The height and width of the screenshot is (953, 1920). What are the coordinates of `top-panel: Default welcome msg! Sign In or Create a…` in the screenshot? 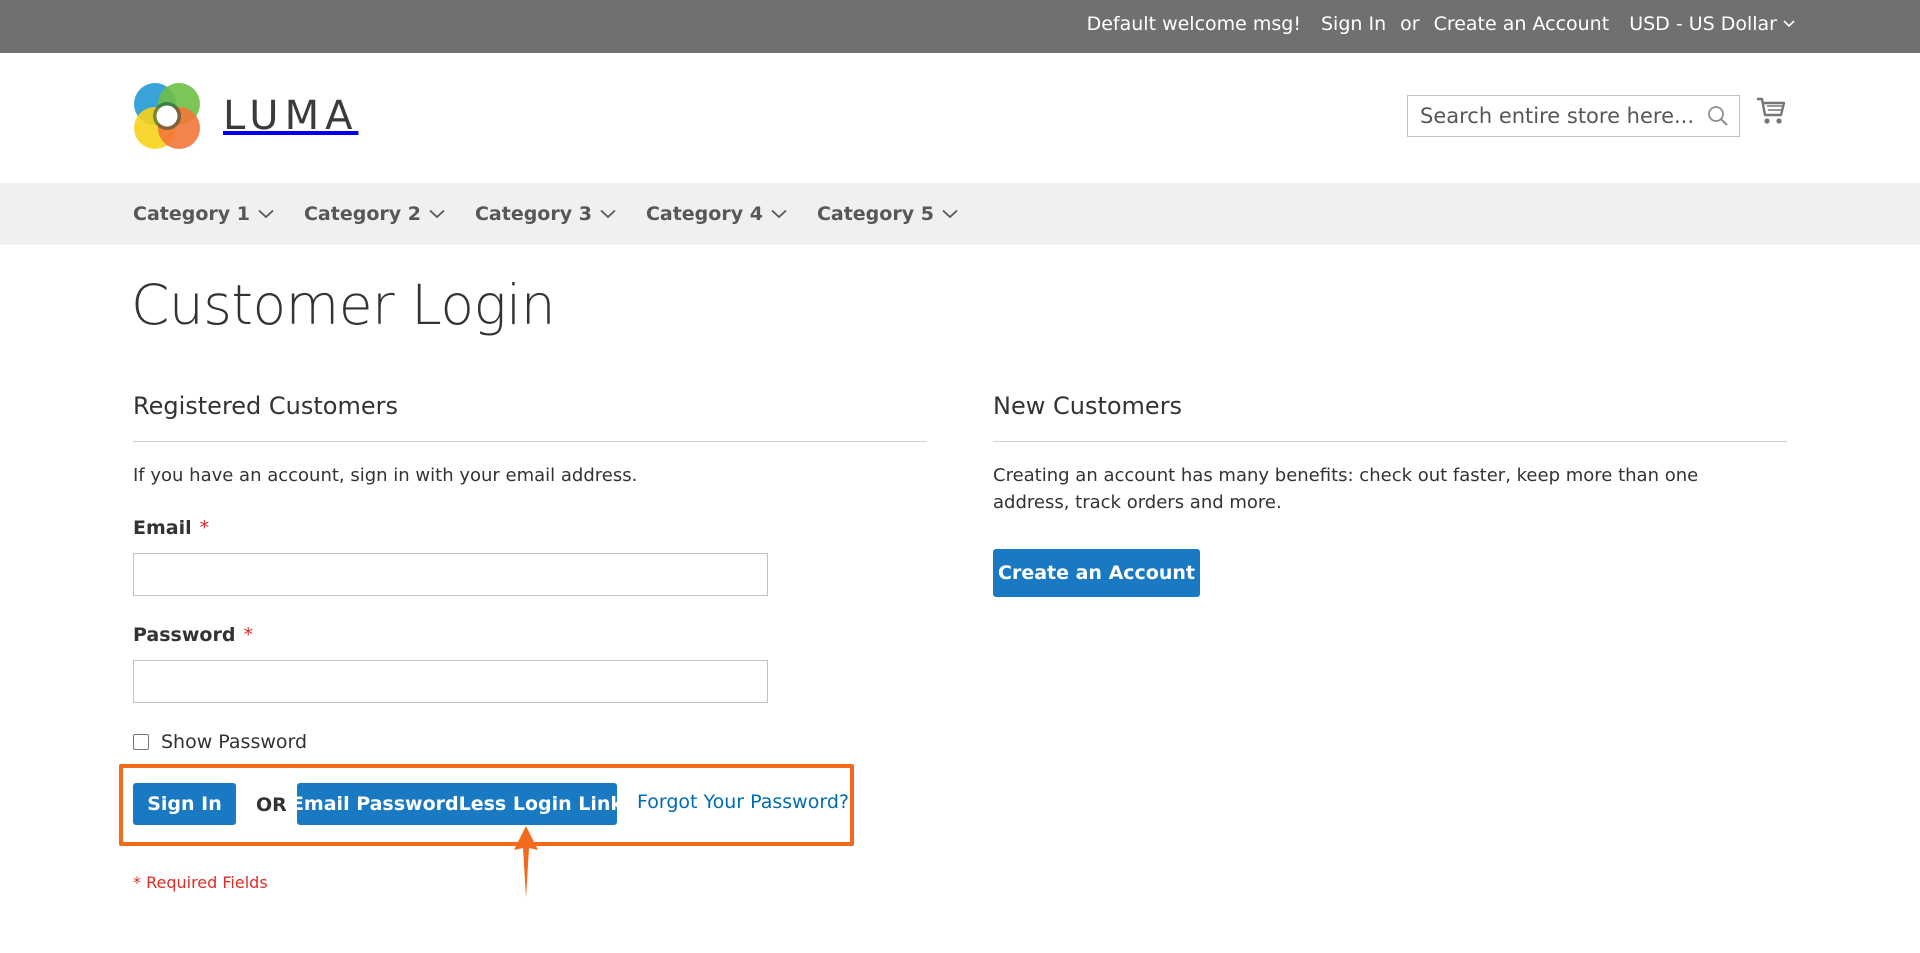 It's located at (960, 26).